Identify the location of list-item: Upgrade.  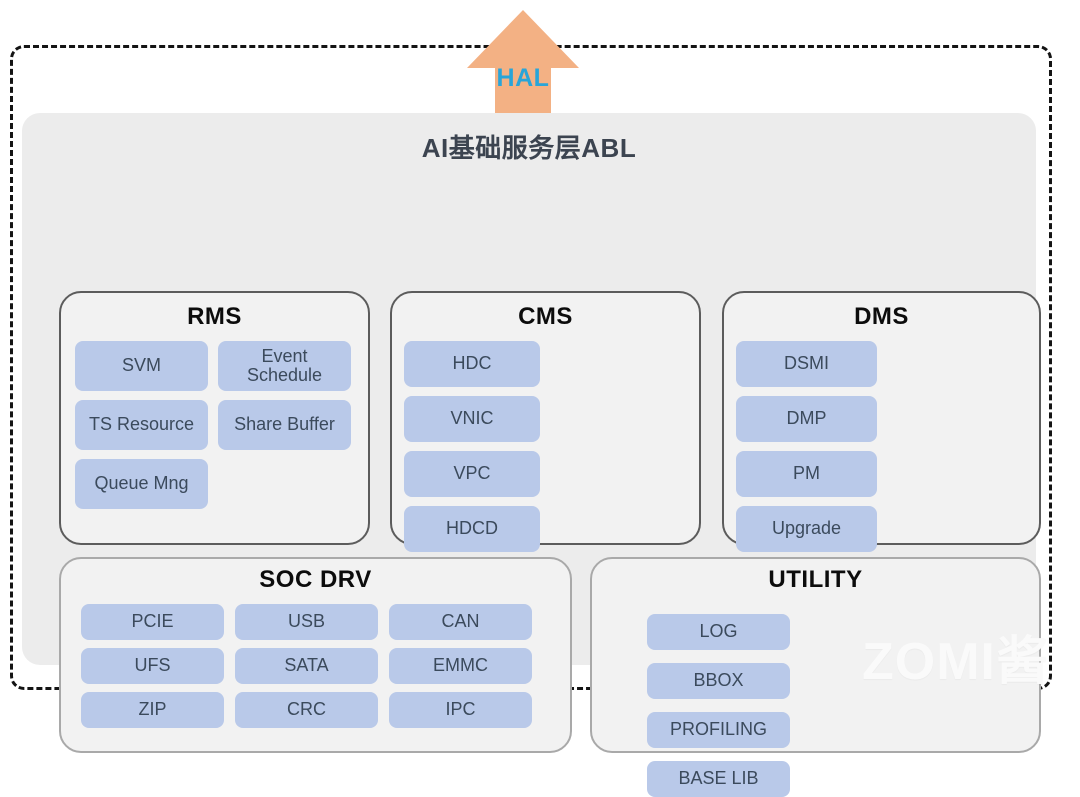
(806, 529).